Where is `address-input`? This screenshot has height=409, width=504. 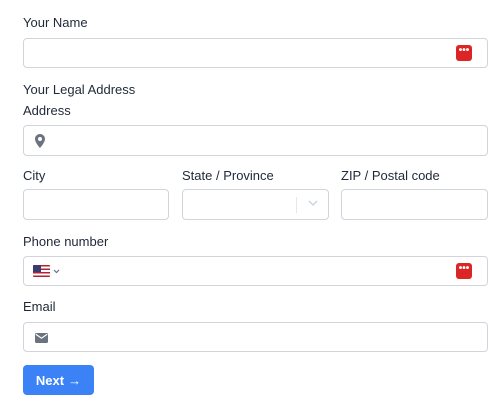 address-input is located at coordinates (255, 140).